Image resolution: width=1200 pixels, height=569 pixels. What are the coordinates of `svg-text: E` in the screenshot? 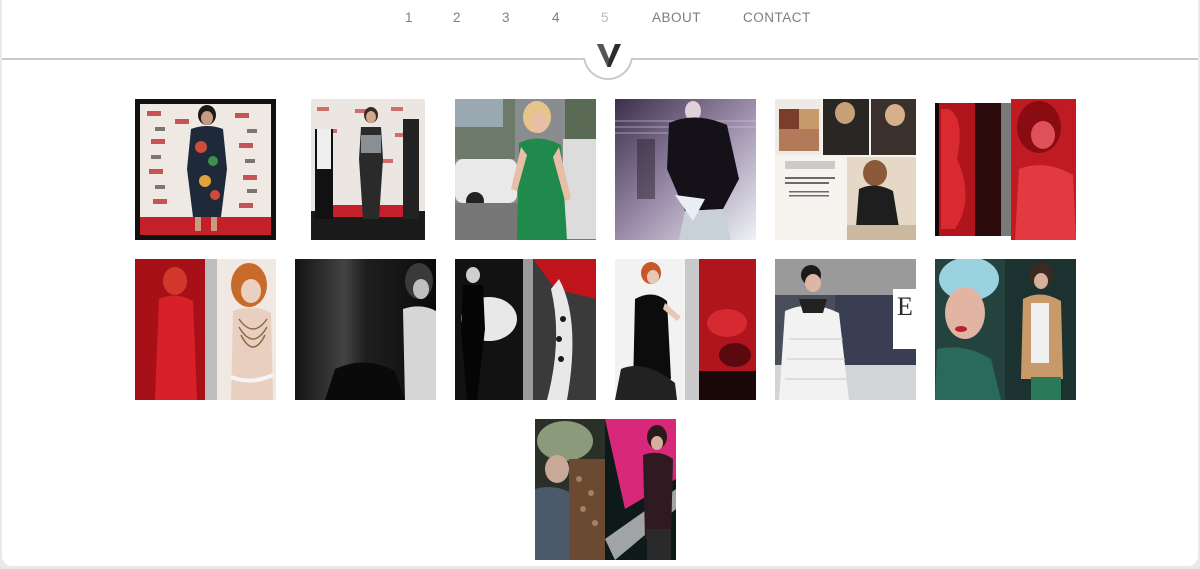 It's located at (905, 306).